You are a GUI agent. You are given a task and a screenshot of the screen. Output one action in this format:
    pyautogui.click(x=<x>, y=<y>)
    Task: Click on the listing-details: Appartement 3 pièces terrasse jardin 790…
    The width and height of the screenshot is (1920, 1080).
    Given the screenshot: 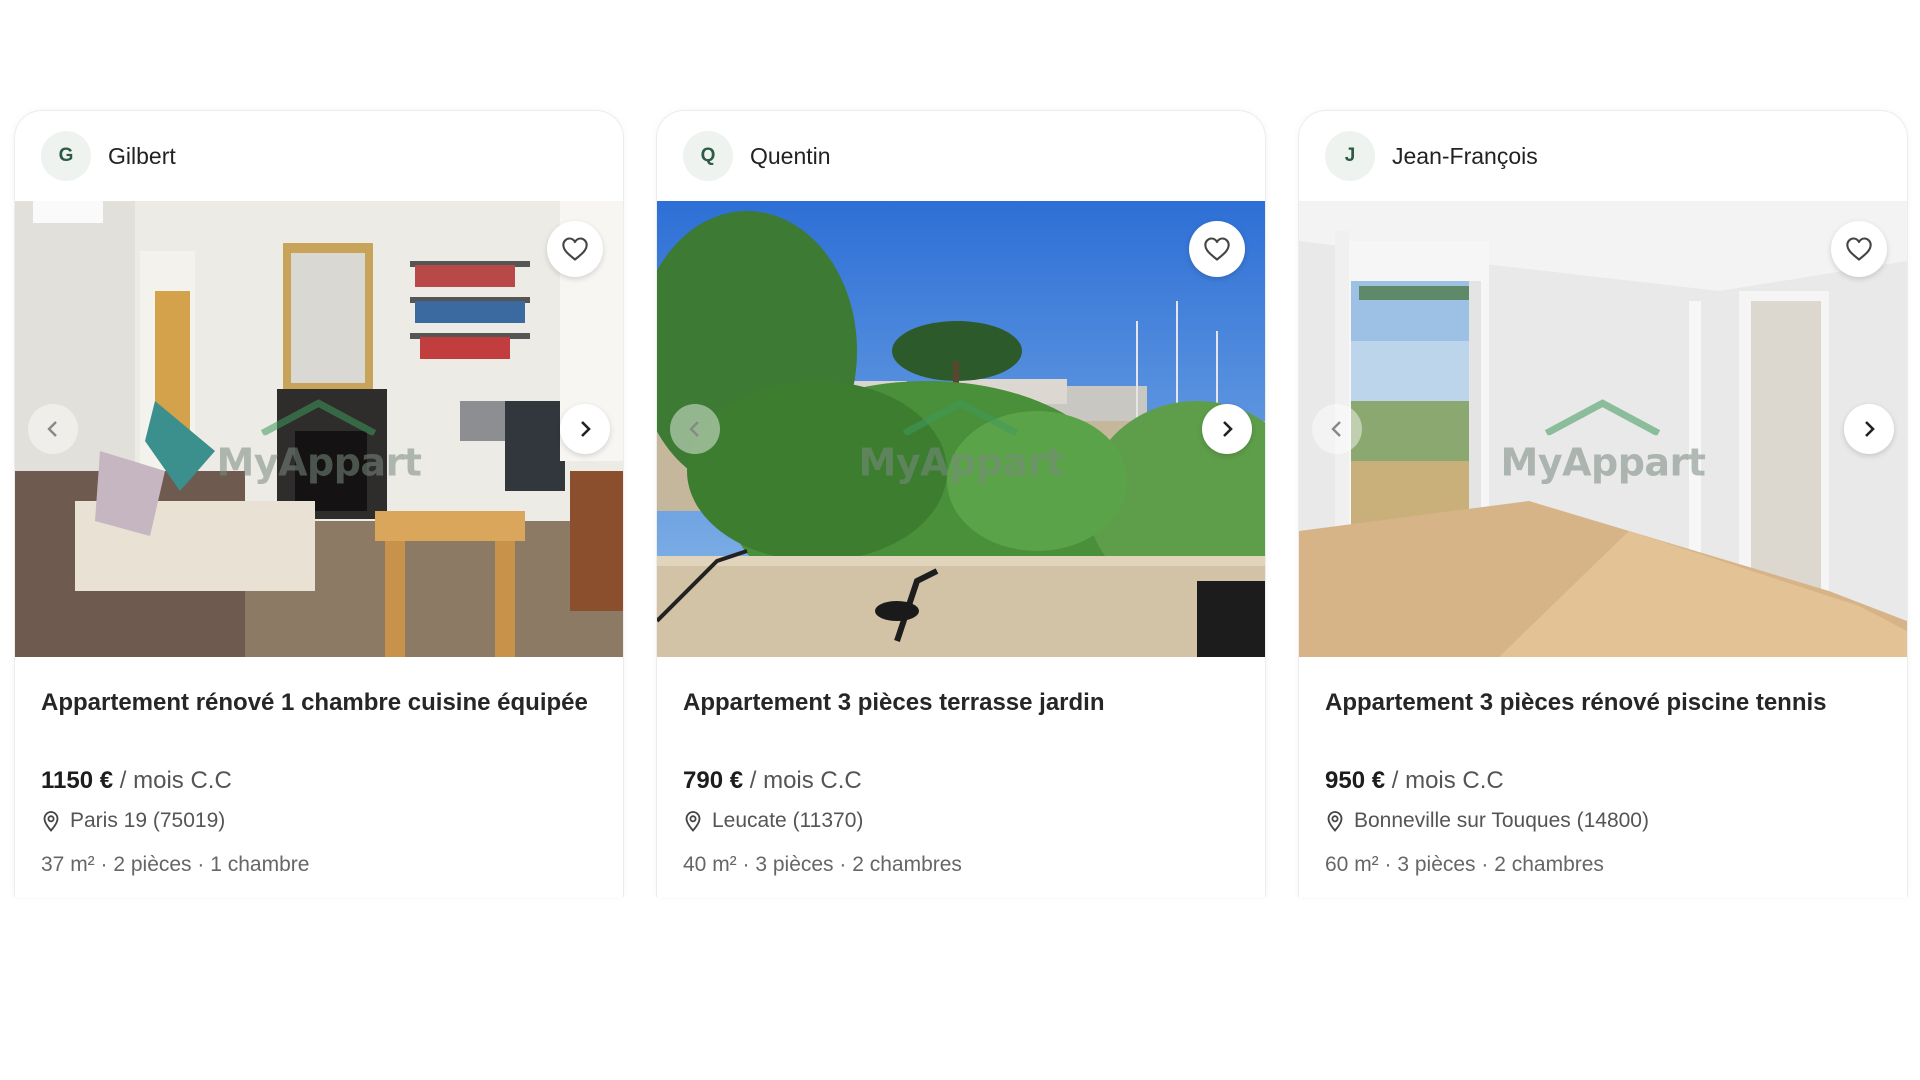 What is the action you would take?
    pyautogui.click(x=961, y=783)
    